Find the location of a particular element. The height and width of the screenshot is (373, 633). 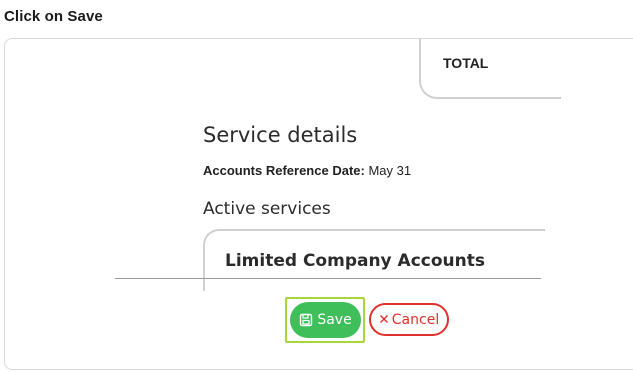

instruction-text: Click on Save is located at coordinates (53, 16).